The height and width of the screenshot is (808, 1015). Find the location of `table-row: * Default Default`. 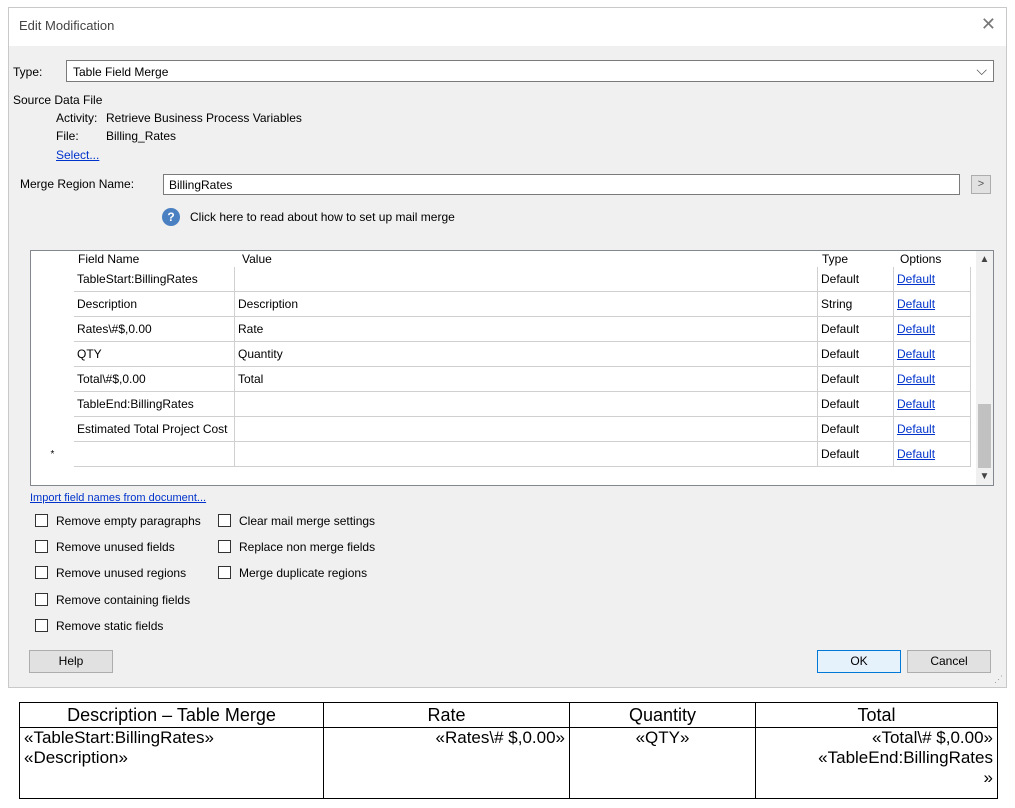

table-row: * Default Default is located at coordinates (501, 454).